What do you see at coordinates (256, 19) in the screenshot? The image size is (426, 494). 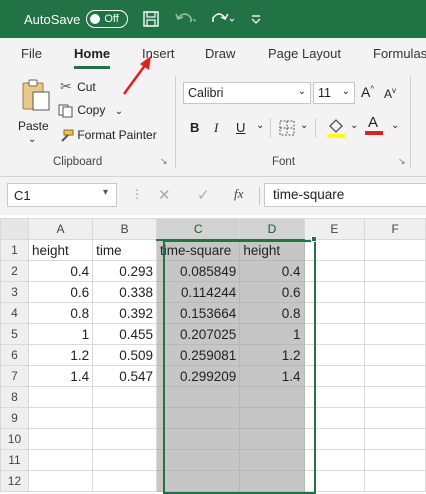 I see `customize-quick-access-icon` at bounding box center [256, 19].